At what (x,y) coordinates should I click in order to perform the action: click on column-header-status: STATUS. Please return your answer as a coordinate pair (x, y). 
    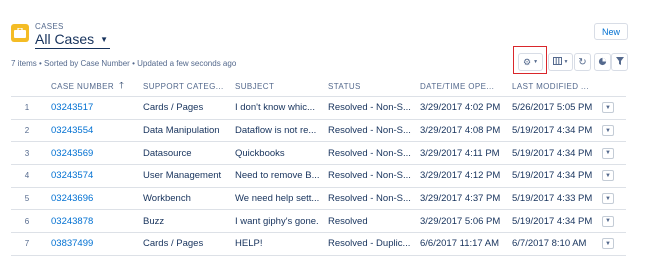
    Looking at the image, I should click on (372, 86).